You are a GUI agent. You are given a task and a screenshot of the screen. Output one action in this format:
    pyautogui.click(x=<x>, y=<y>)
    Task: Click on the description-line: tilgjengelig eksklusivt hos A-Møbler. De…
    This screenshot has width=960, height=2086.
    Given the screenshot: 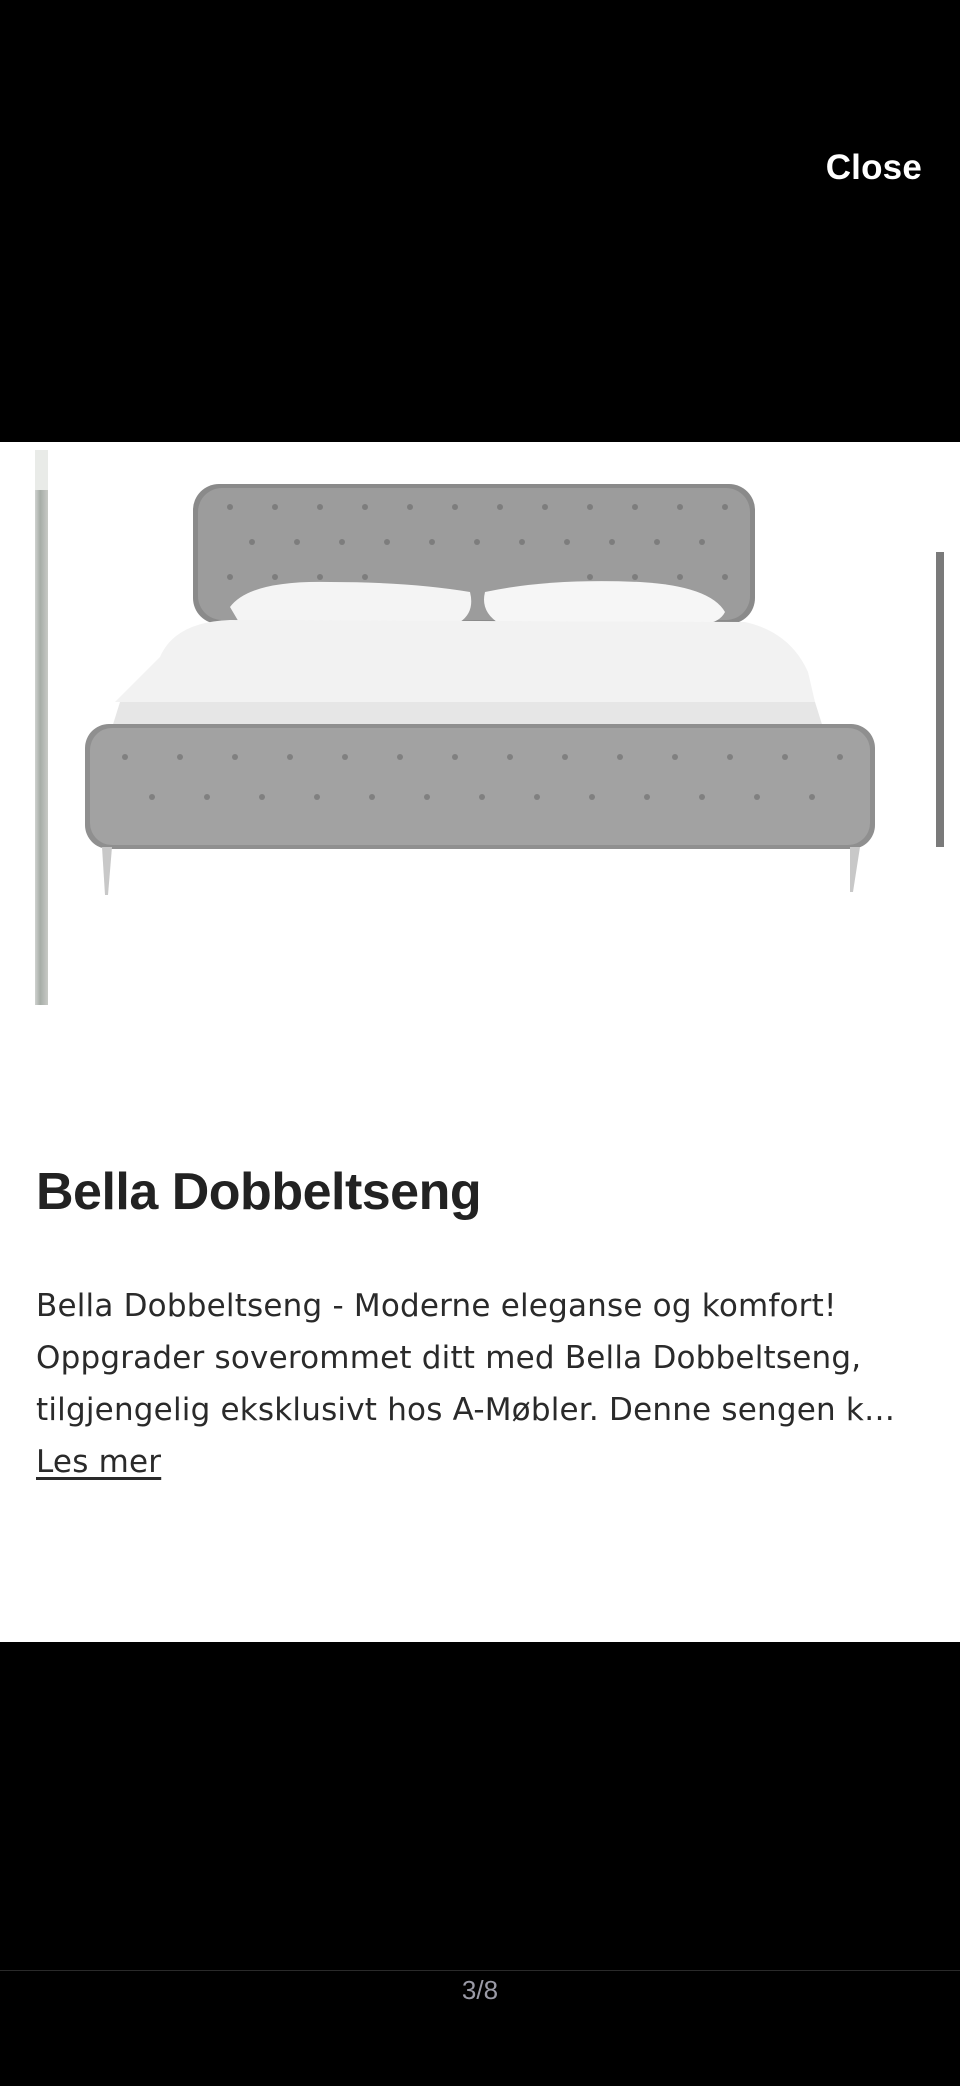 What is the action you would take?
    pyautogui.click(x=466, y=1410)
    